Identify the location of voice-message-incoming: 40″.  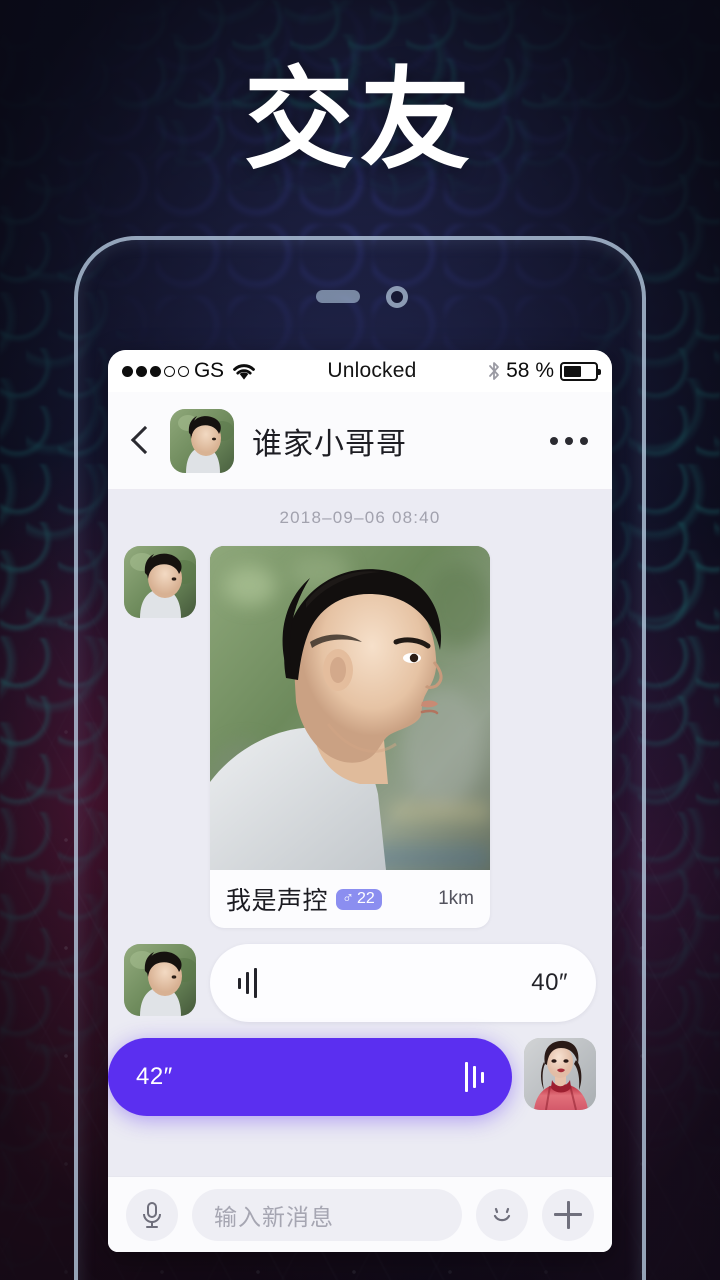
(403, 983).